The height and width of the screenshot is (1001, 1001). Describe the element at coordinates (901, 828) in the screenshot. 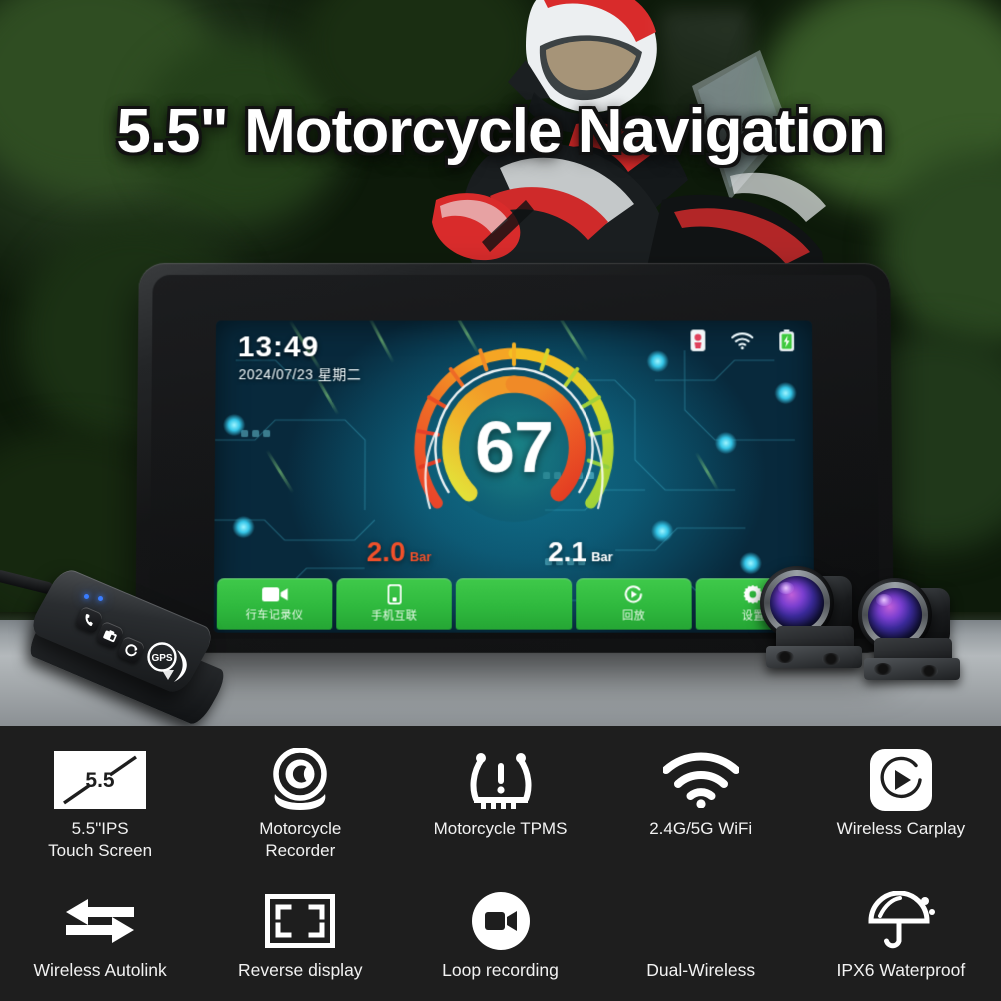

I see `feature-carplay-label: Wireless Carplay` at that location.